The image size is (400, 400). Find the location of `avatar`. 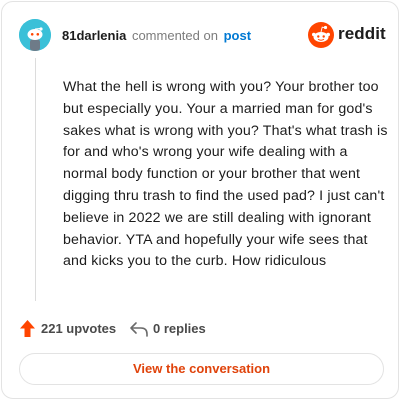

avatar is located at coordinates (35, 35).